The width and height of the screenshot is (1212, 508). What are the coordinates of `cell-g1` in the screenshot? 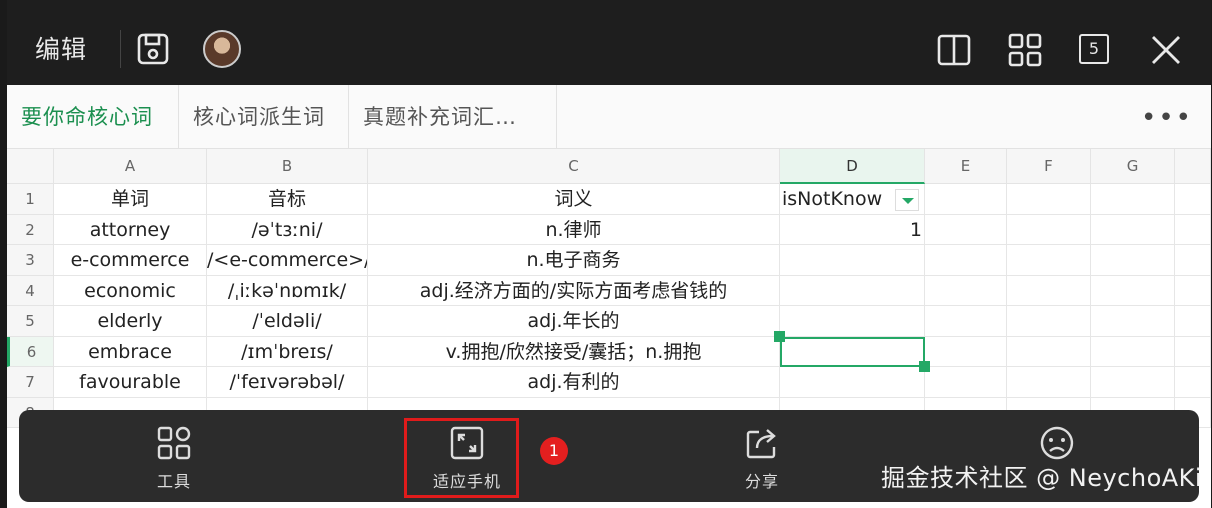 It's located at (1133, 199).